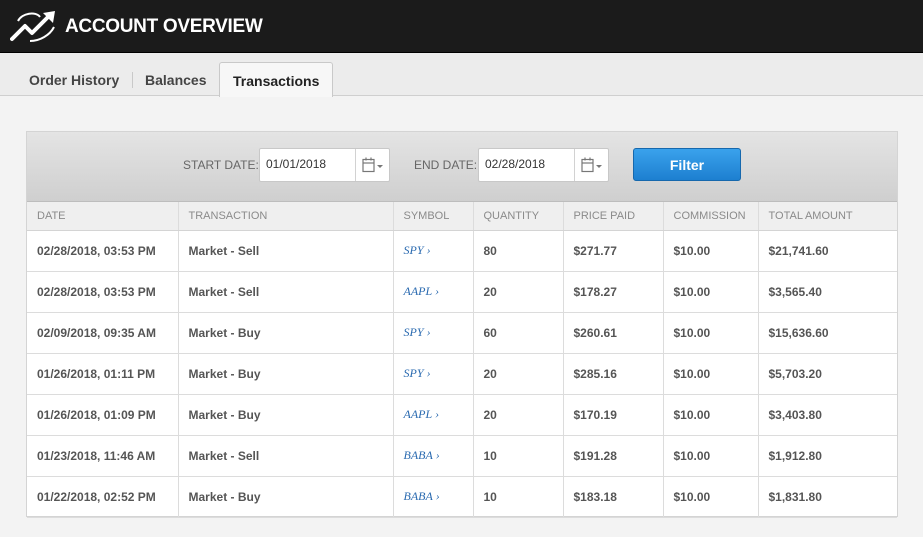 The image size is (923, 537). I want to click on tab-transactions: Transactions, so click(276, 79).